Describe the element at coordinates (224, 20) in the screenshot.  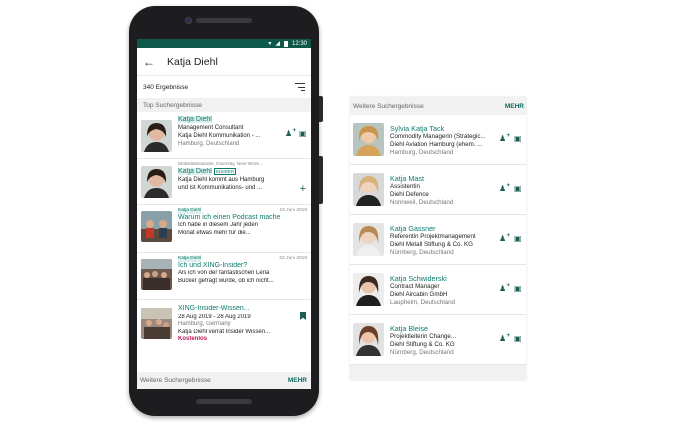
I see `top-speaker` at that location.